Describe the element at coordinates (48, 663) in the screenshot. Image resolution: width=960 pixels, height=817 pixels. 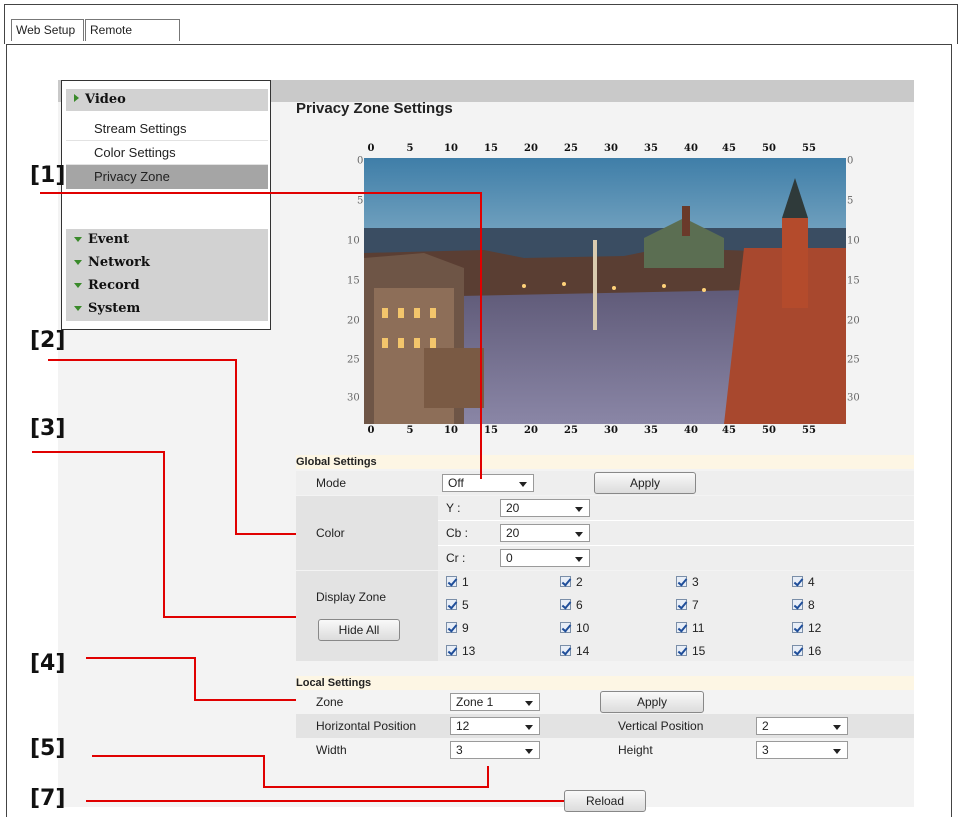
I see `callout-4: [4]` at that location.